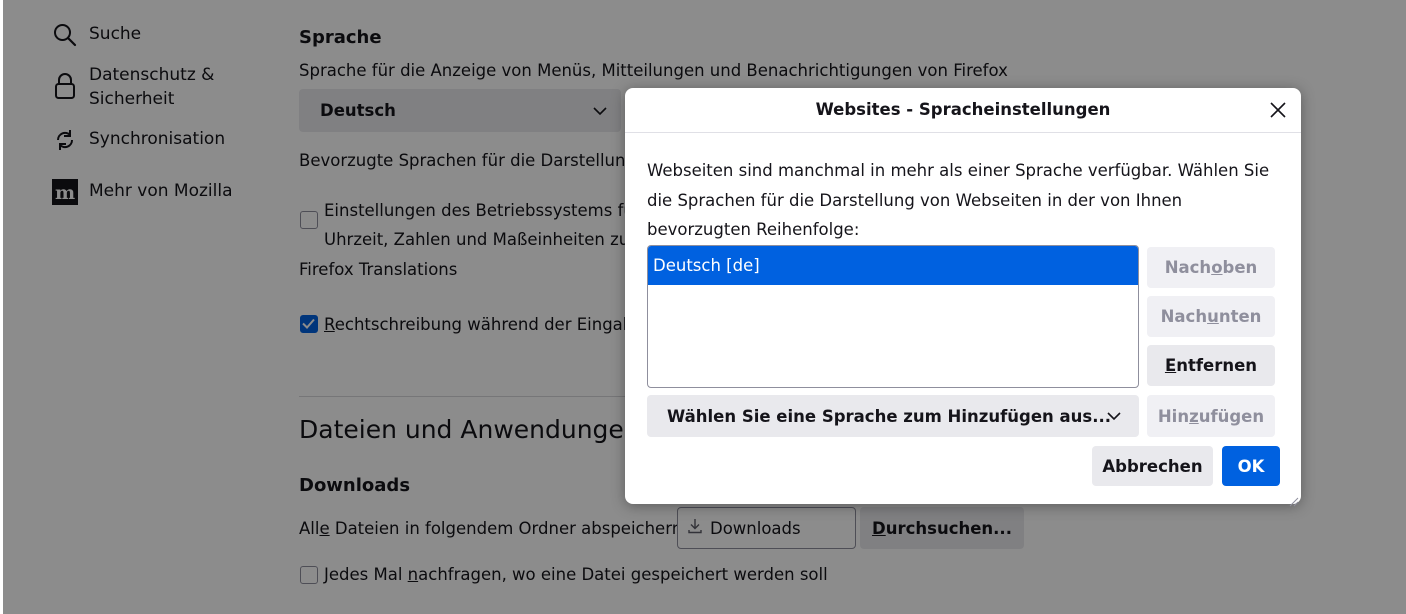 The height and width of the screenshot is (614, 1406). What do you see at coordinates (1152, 466) in the screenshot?
I see `cancel-button: Abbrechen` at bounding box center [1152, 466].